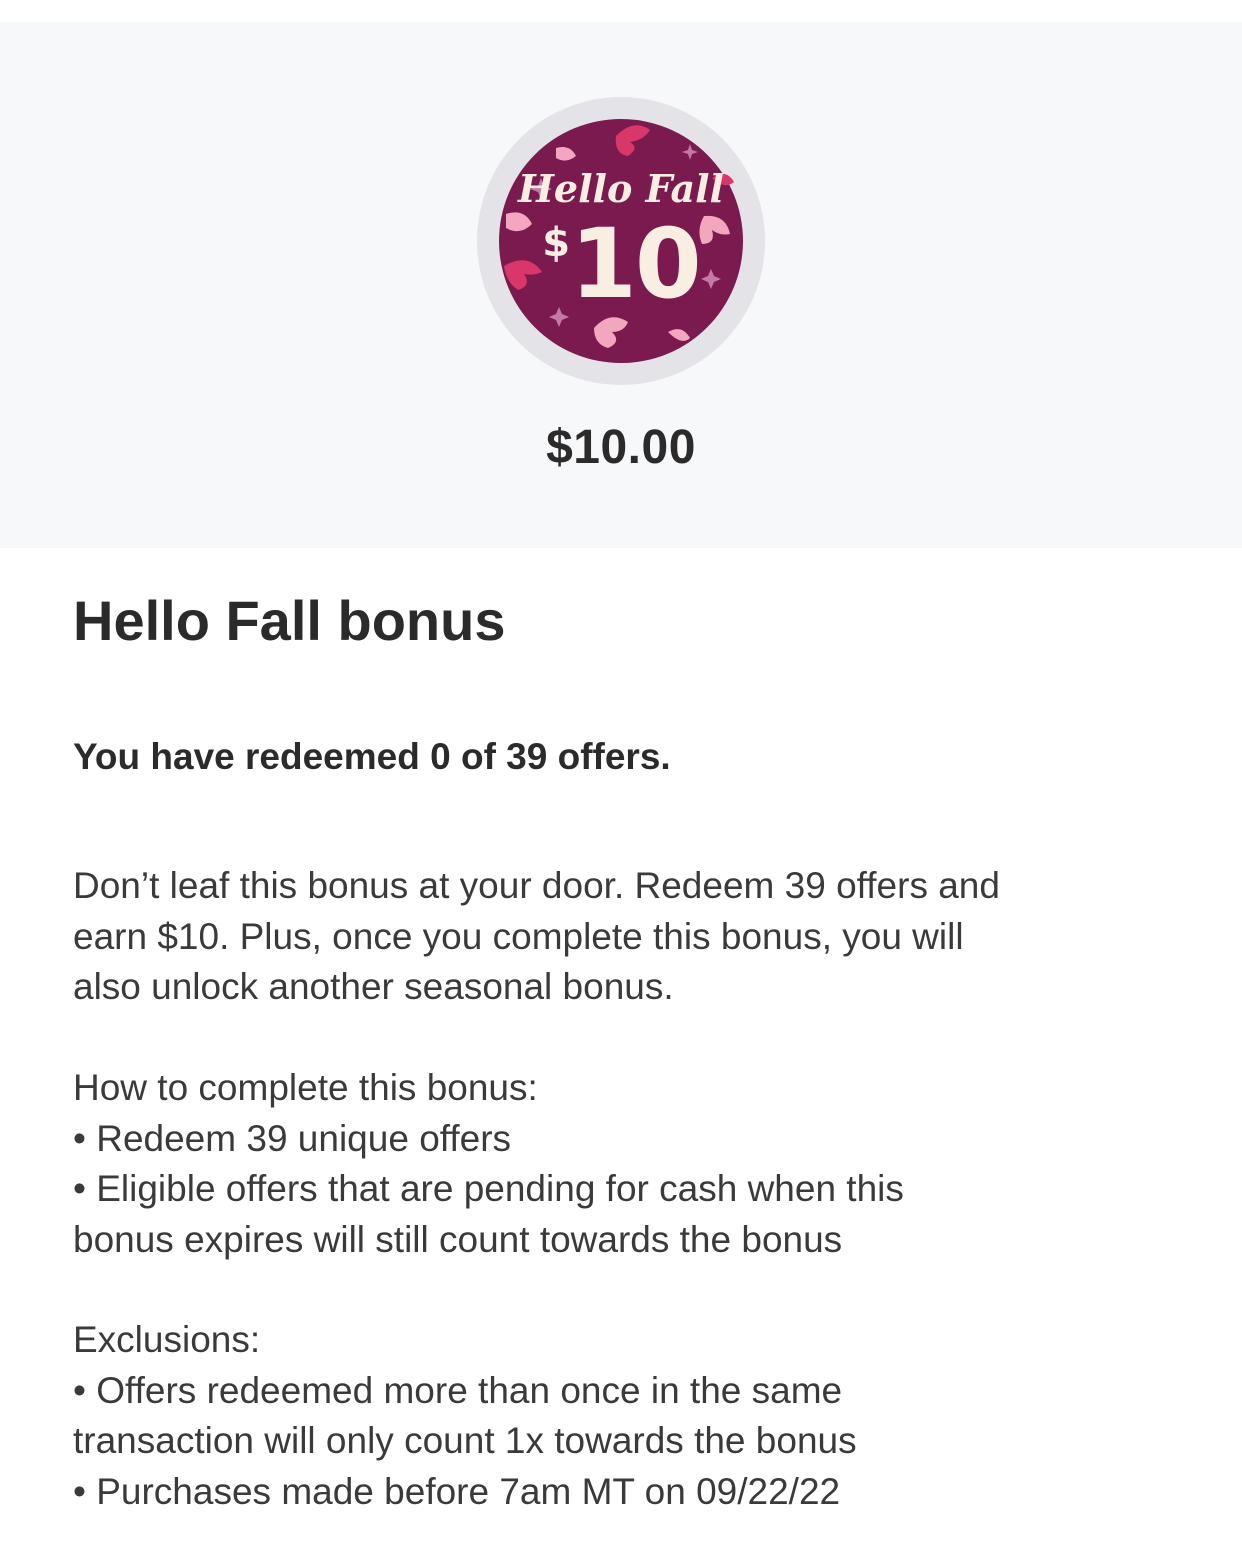  I want to click on badge-value: $10, so click(621, 264).